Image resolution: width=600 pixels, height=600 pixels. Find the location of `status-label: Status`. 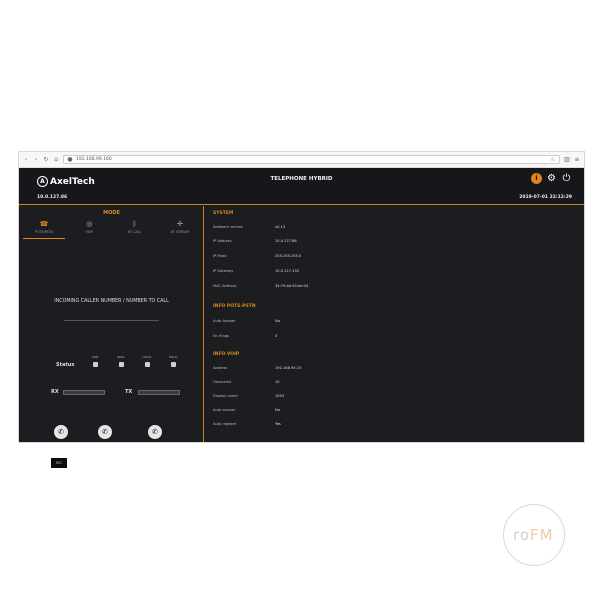

status-label: Status is located at coordinates (65, 365).